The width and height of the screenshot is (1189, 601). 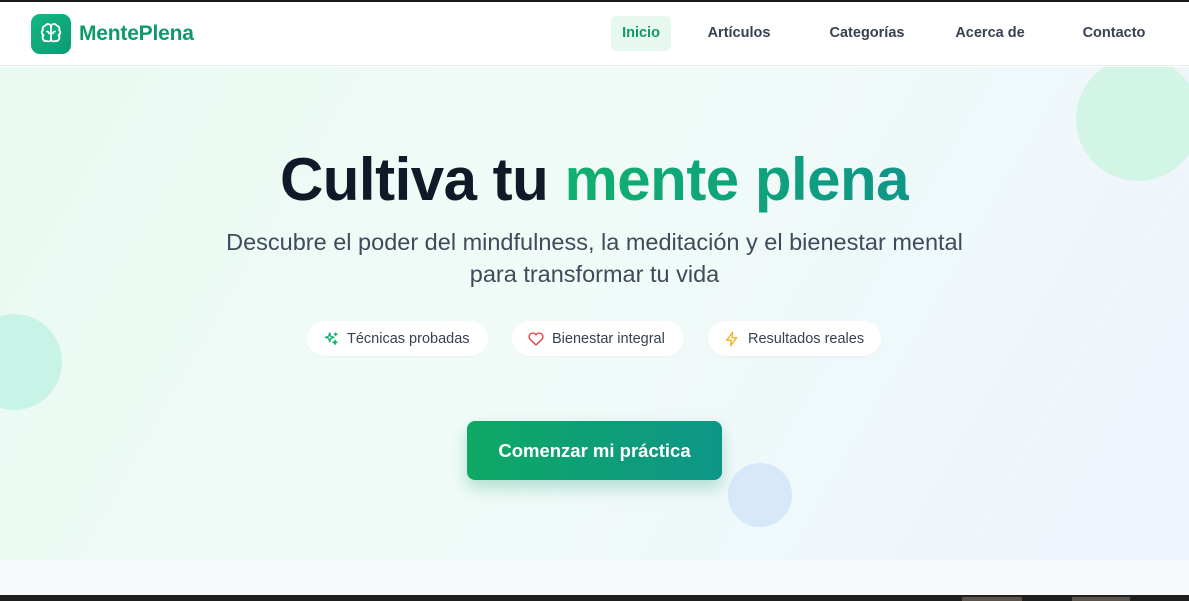 What do you see at coordinates (51, 34) in the screenshot?
I see `brain-icon` at bounding box center [51, 34].